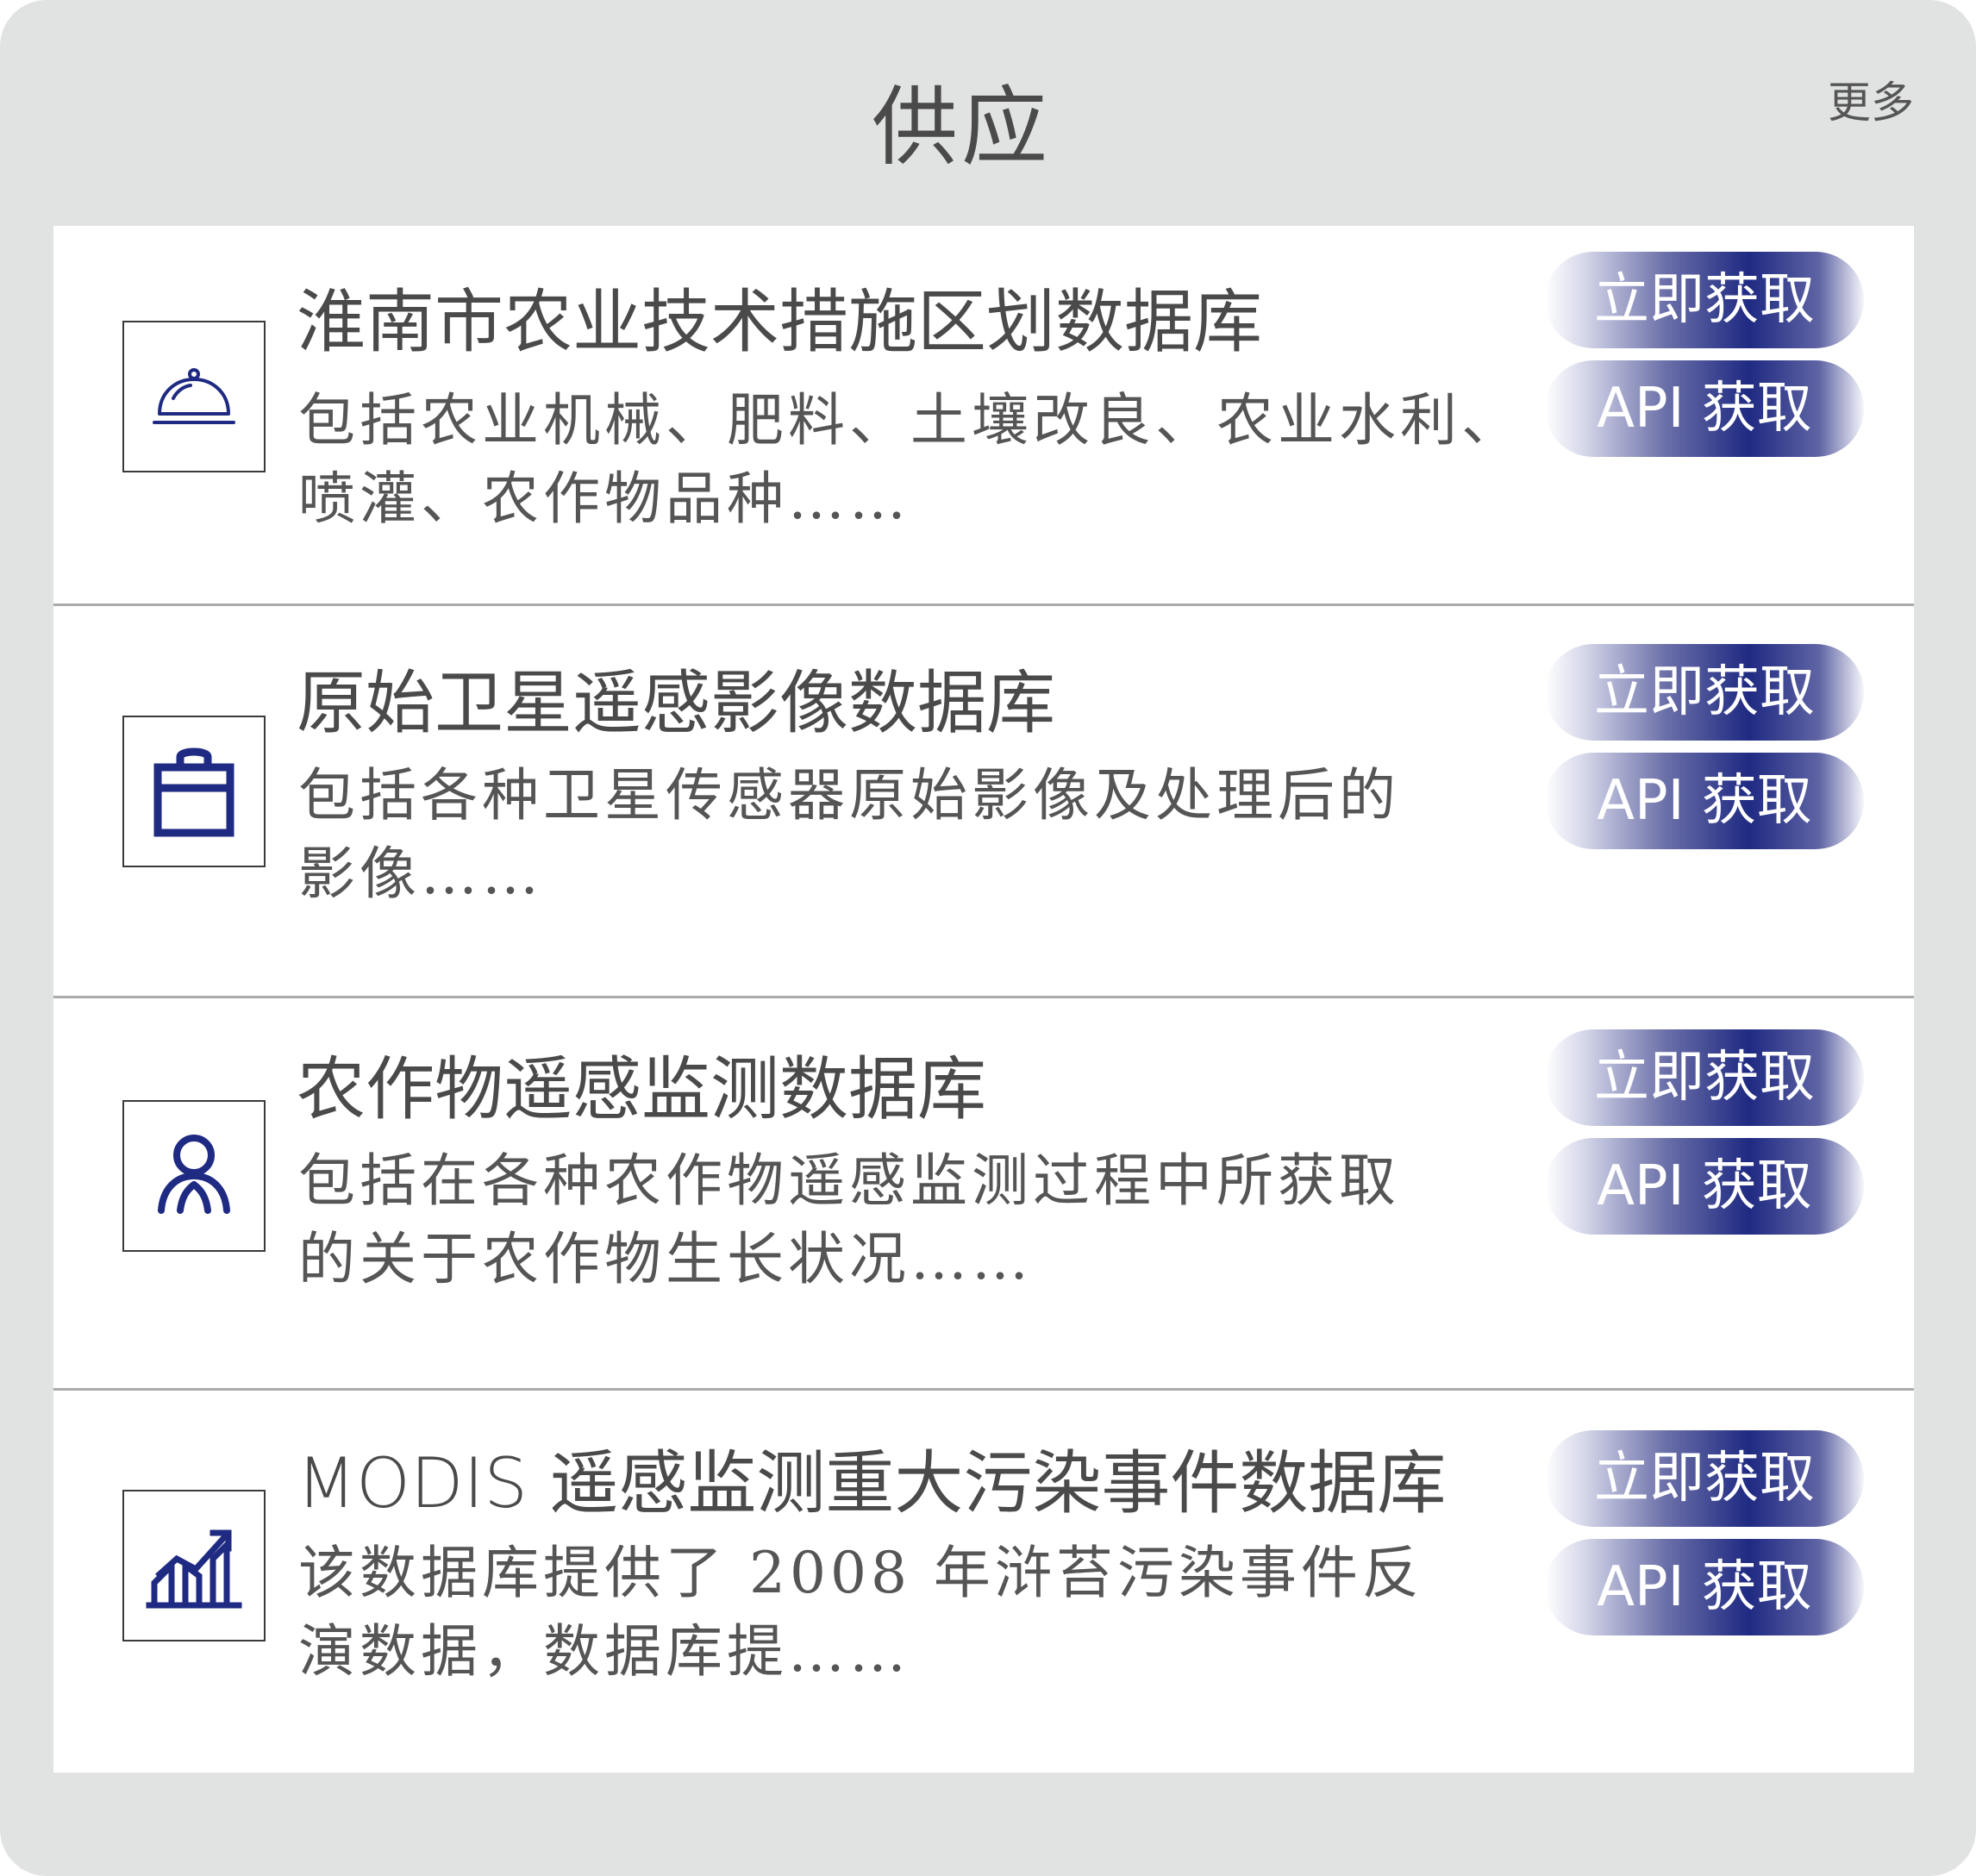 Image resolution: width=1976 pixels, height=1876 pixels. What do you see at coordinates (961, 127) in the screenshot?
I see `page-title: 供应` at bounding box center [961, 127].